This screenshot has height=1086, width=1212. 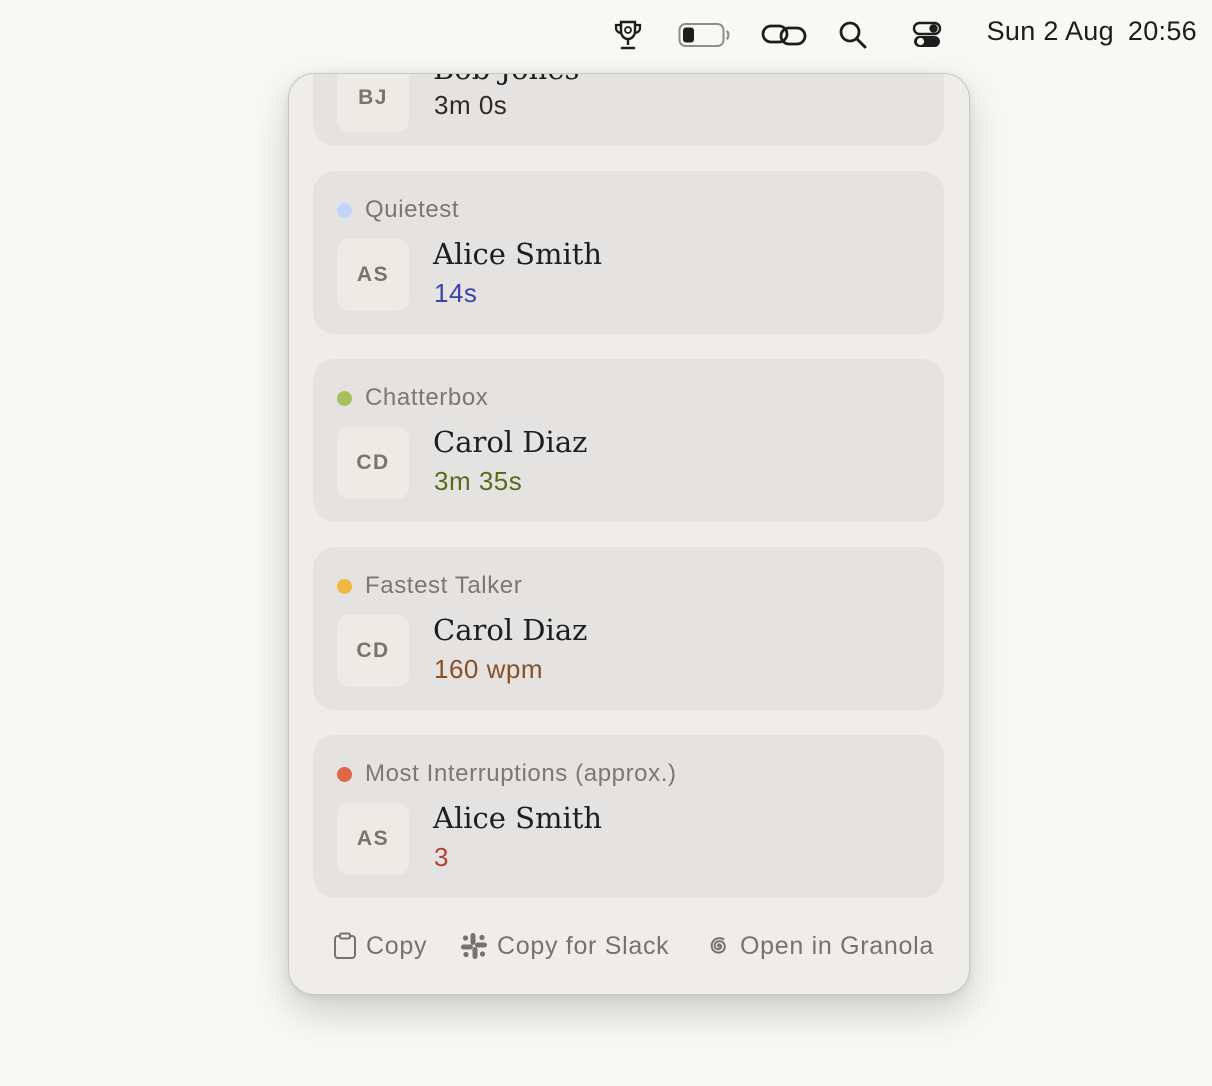 What do you see at coordinates (704, 35) in the screenshot?
I see `battery-icon` at bounding box center [704, 35].